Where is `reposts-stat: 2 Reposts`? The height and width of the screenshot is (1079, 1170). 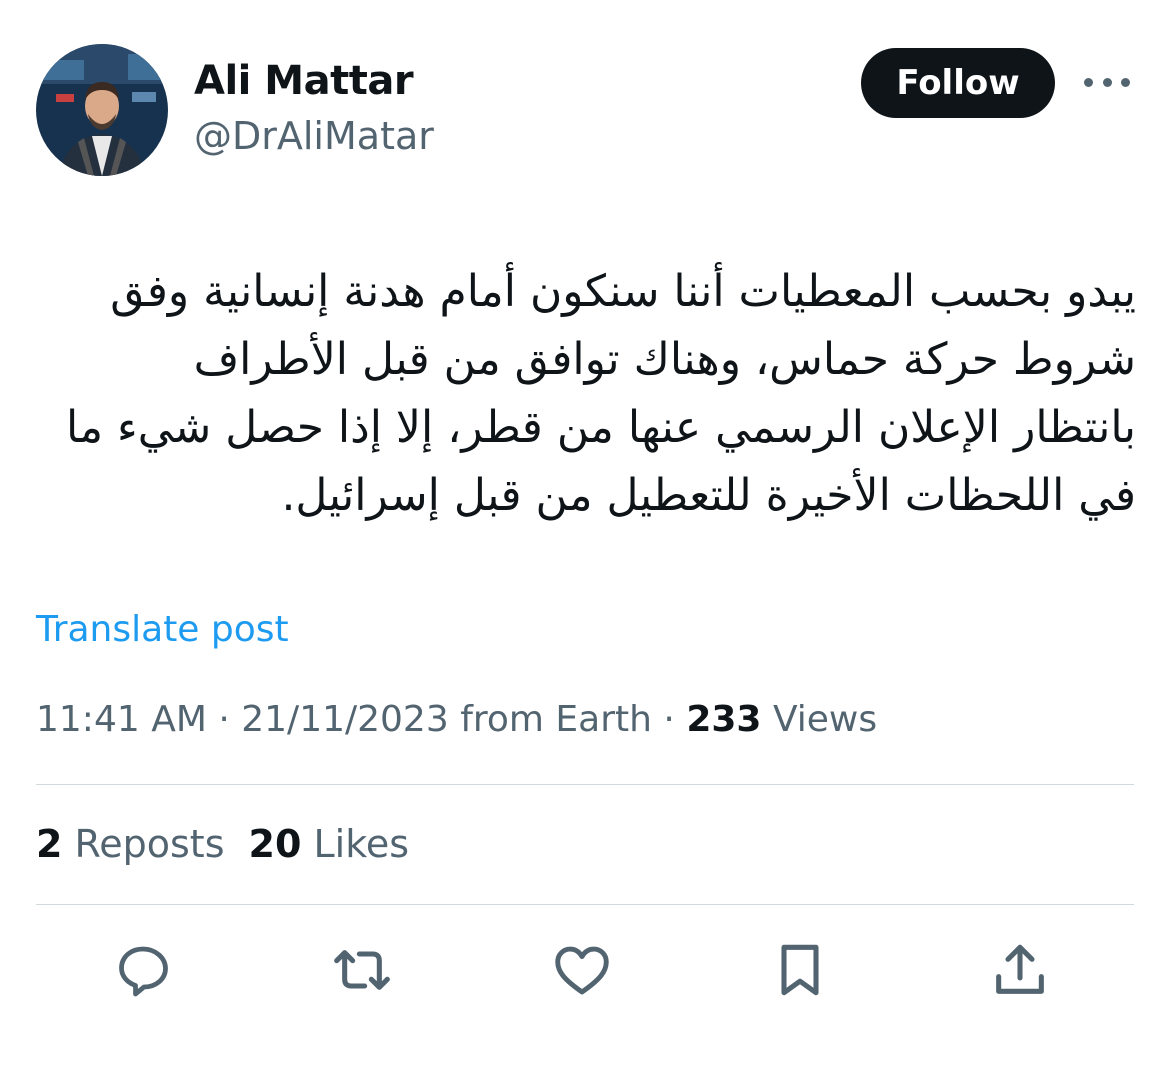
reposts-stat: 2 Reposts is located at coordinates (130, 844).